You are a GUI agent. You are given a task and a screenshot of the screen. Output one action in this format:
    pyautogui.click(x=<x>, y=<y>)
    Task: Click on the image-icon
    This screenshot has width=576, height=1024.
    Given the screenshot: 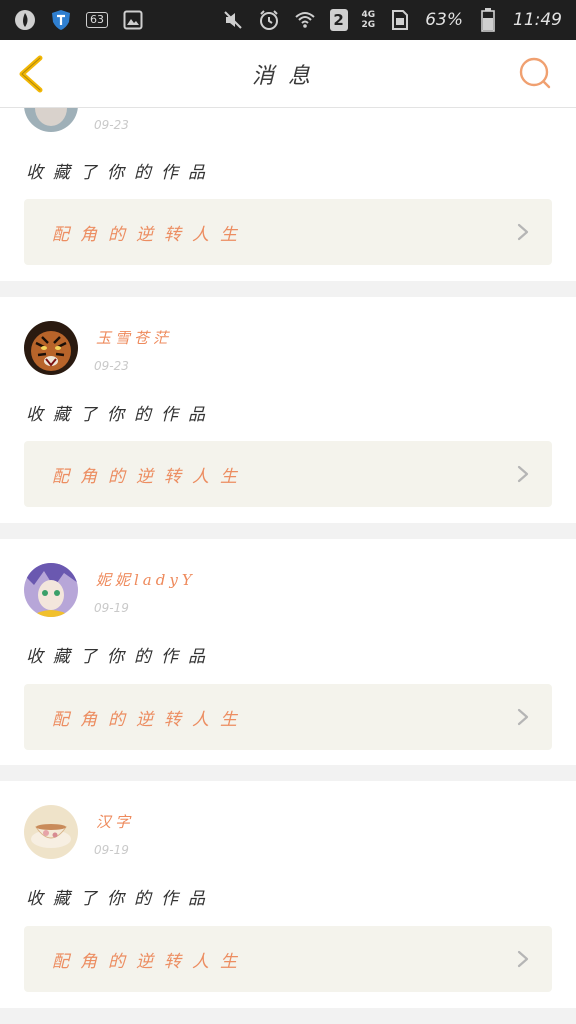 What is the action you would take?
    pyautogui.click(x=133, y=20)
    